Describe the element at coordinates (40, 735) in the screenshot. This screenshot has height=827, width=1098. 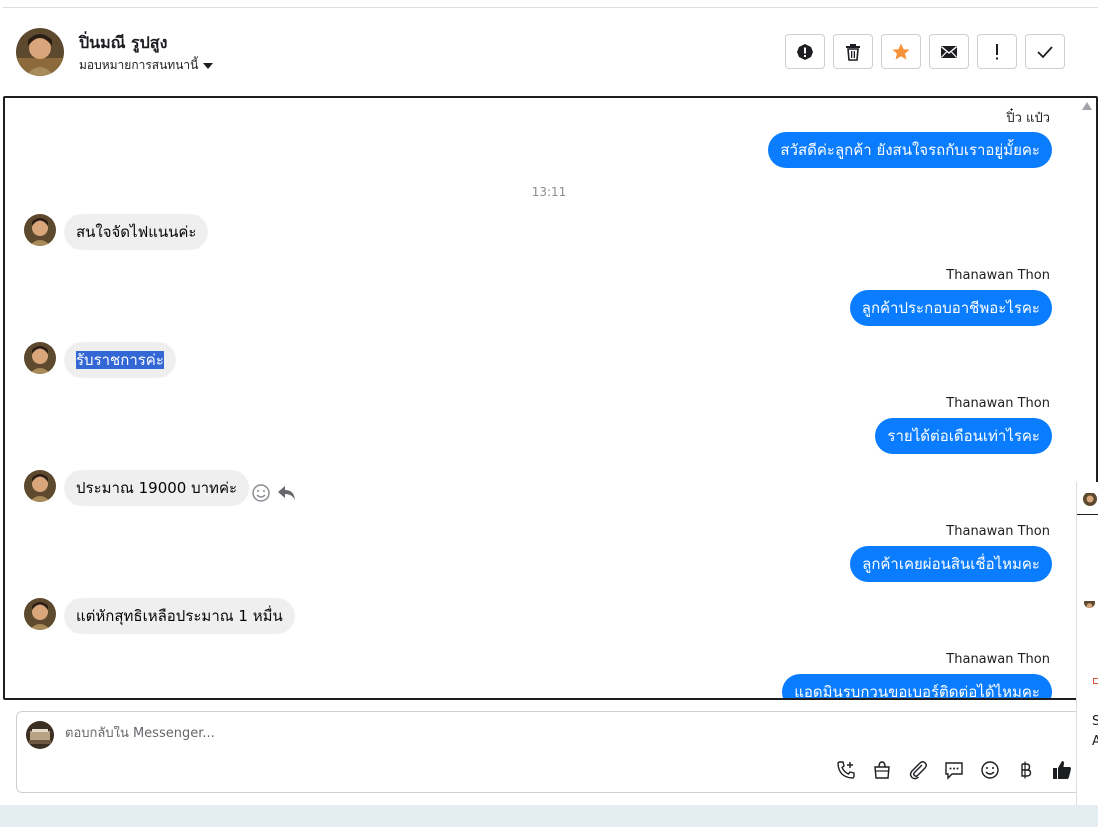
I see `page-avatar` at that location.